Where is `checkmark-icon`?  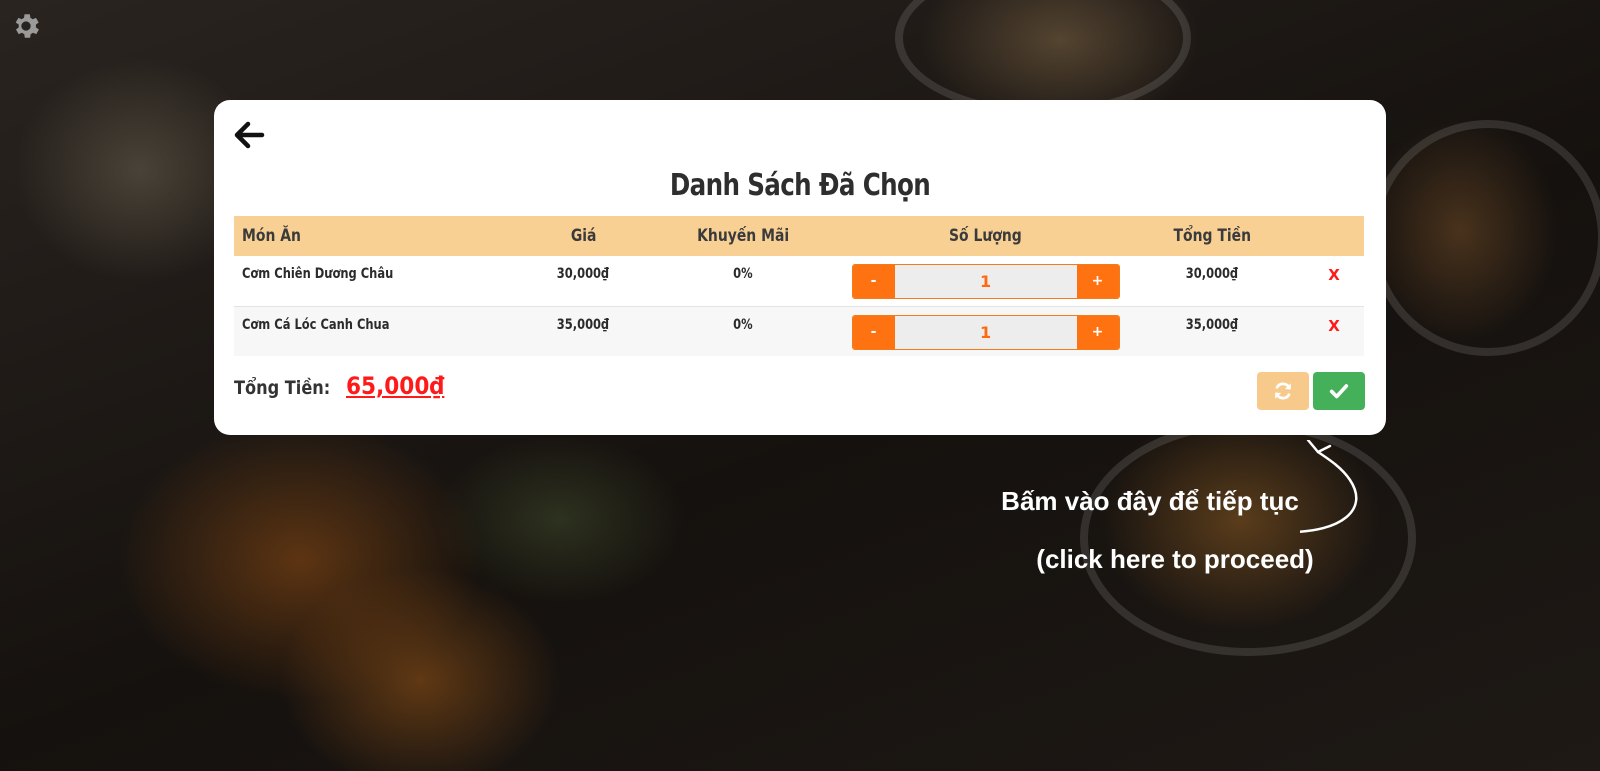 checkmark-icon is located at coordinates (1339, 391).